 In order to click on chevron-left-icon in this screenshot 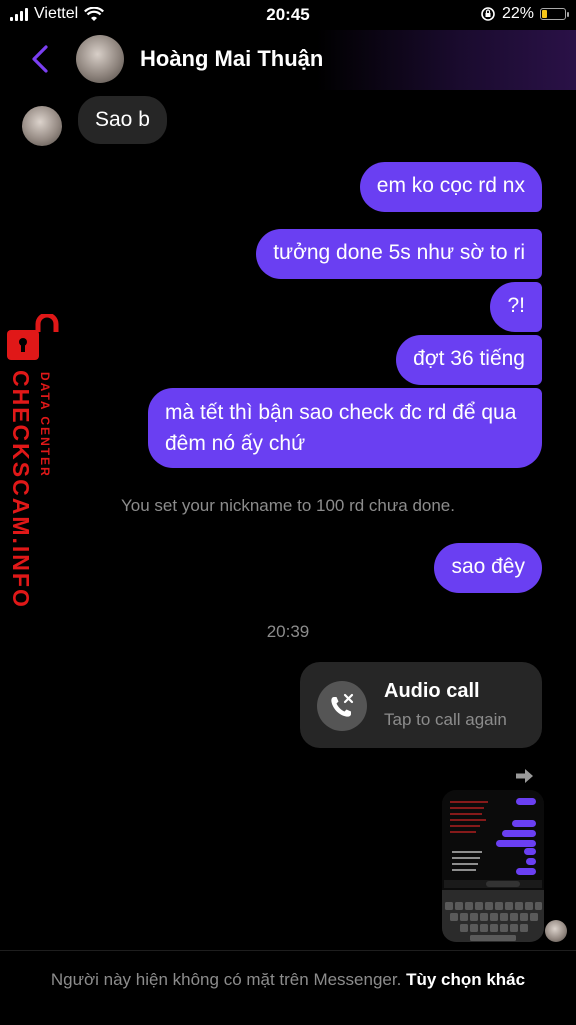, I will do `click(41, 59)`.